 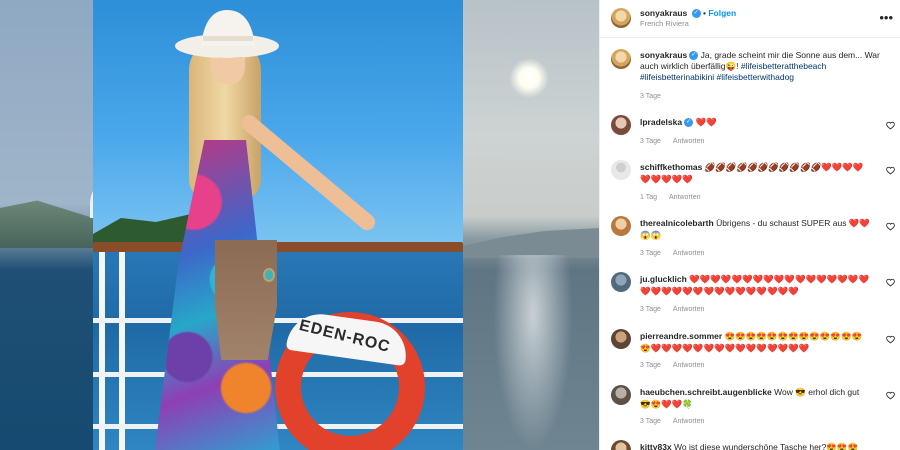 What do you see at coordinates (722, 13) in the screenshot?
I see `follow-button: Folgen` at bounding box center [722, 13].